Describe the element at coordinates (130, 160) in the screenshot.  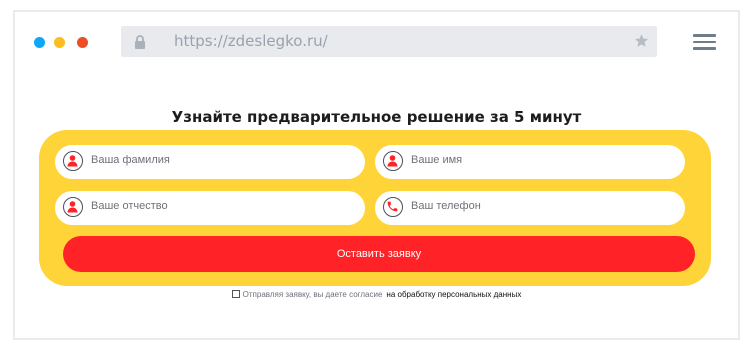
I see `last-name-placeholder: Ваша фамилия` at that location.